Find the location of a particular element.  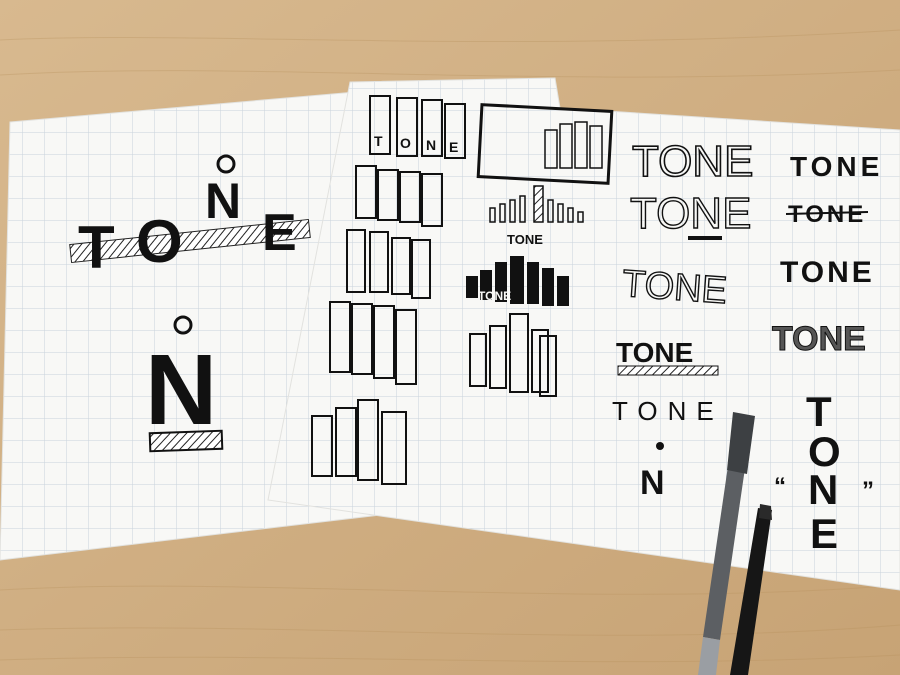

bar-letter-t: T is located at coordinates (378, 141).